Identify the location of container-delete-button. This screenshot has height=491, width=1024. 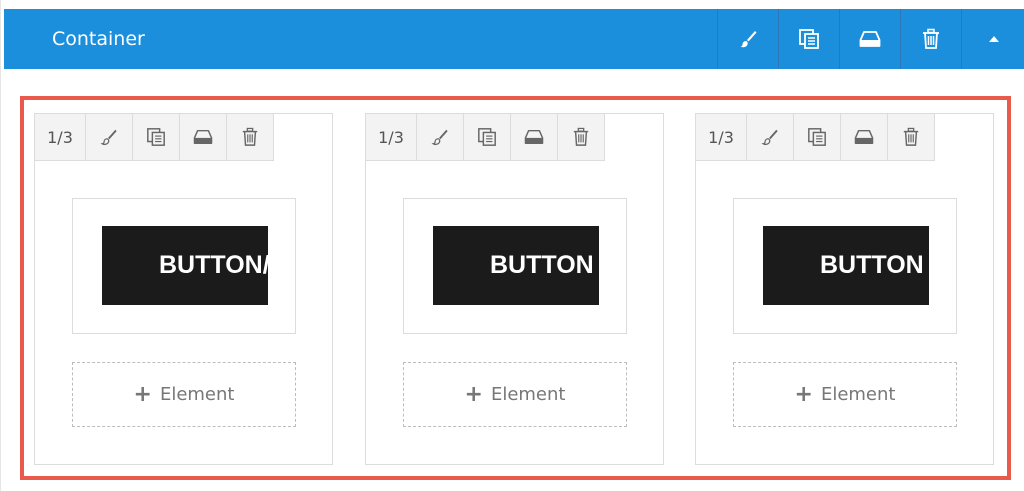
(930, 39).